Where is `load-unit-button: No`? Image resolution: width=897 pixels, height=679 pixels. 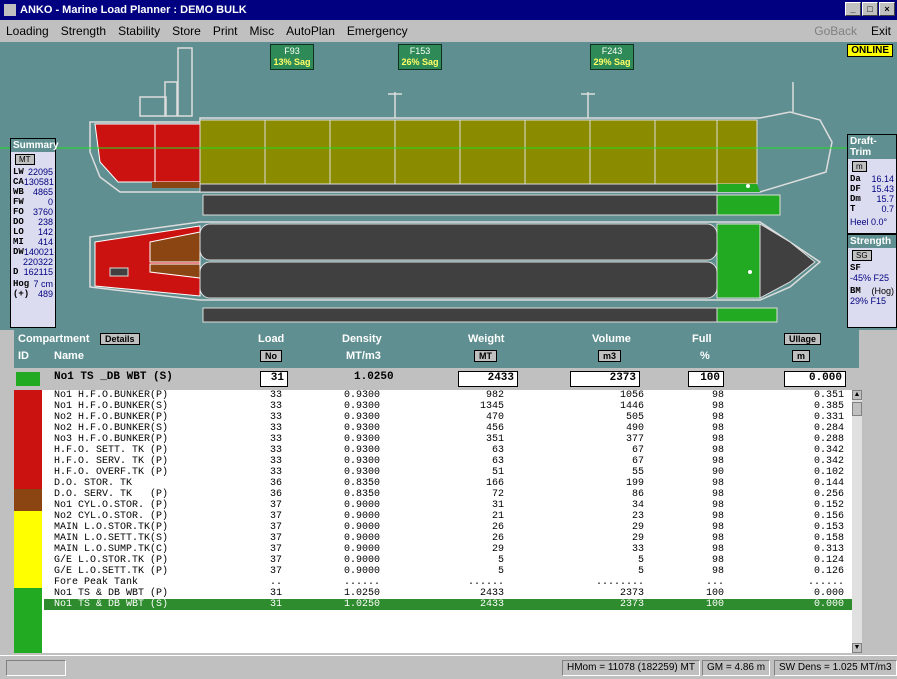
load-unit-button: No is located at coordinates (271, 356).